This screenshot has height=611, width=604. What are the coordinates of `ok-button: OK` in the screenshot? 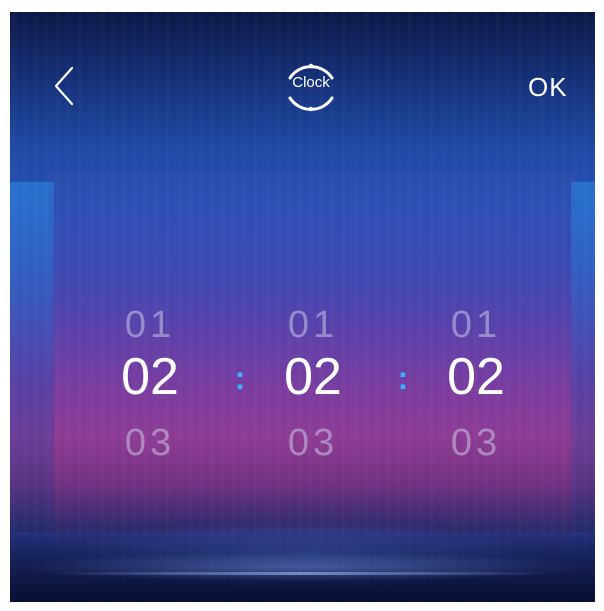 It's located at (548, 87).